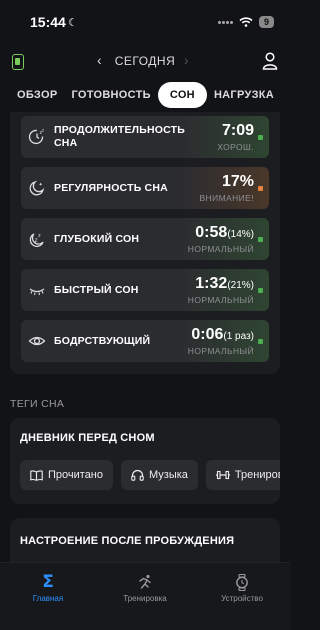  Describe the element at coordinates (111, 187) in the screenshot. I see `metric-name: РЕГУЛЯРНОСТЬ СНА` at that location.